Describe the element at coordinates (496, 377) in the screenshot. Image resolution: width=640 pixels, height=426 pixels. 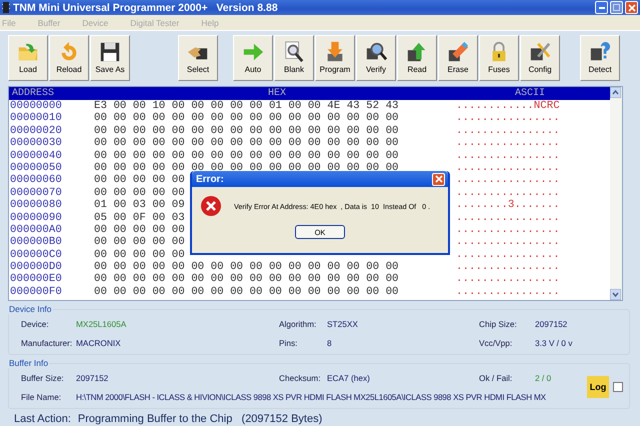
I see `field-label: Ok / Fail:` at that location.